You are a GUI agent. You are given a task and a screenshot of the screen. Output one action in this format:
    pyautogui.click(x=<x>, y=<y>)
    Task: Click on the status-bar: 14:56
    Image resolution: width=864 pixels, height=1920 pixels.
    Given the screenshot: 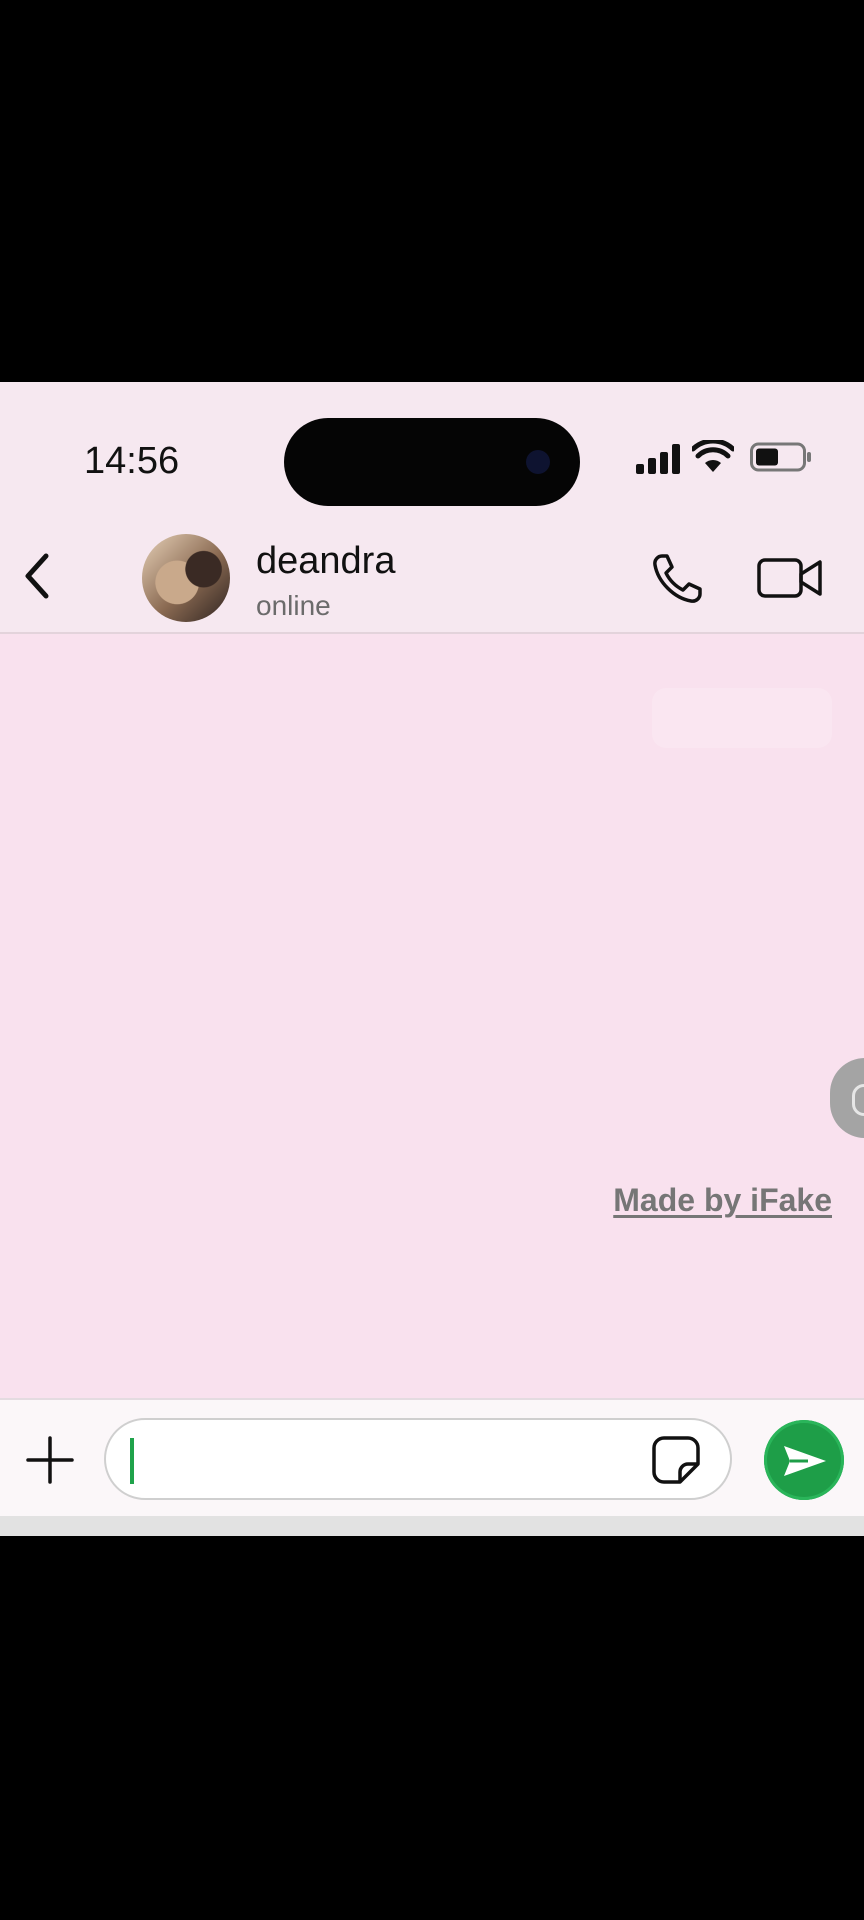 What is the action you would take?
    pyautogui.click(x=432, y=452)
    